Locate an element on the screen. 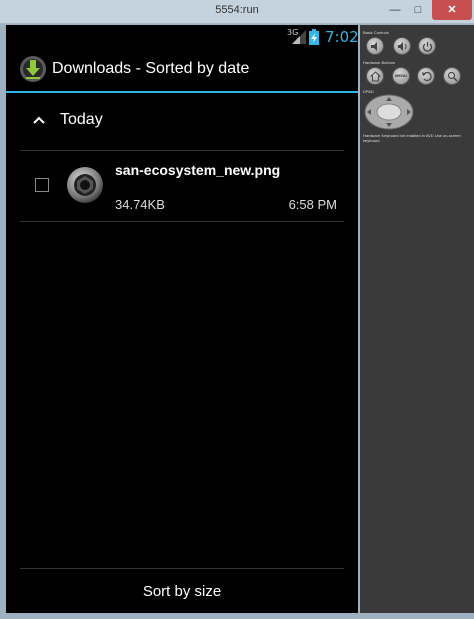  maximize-button: □ is located at coordinates (418, 10).